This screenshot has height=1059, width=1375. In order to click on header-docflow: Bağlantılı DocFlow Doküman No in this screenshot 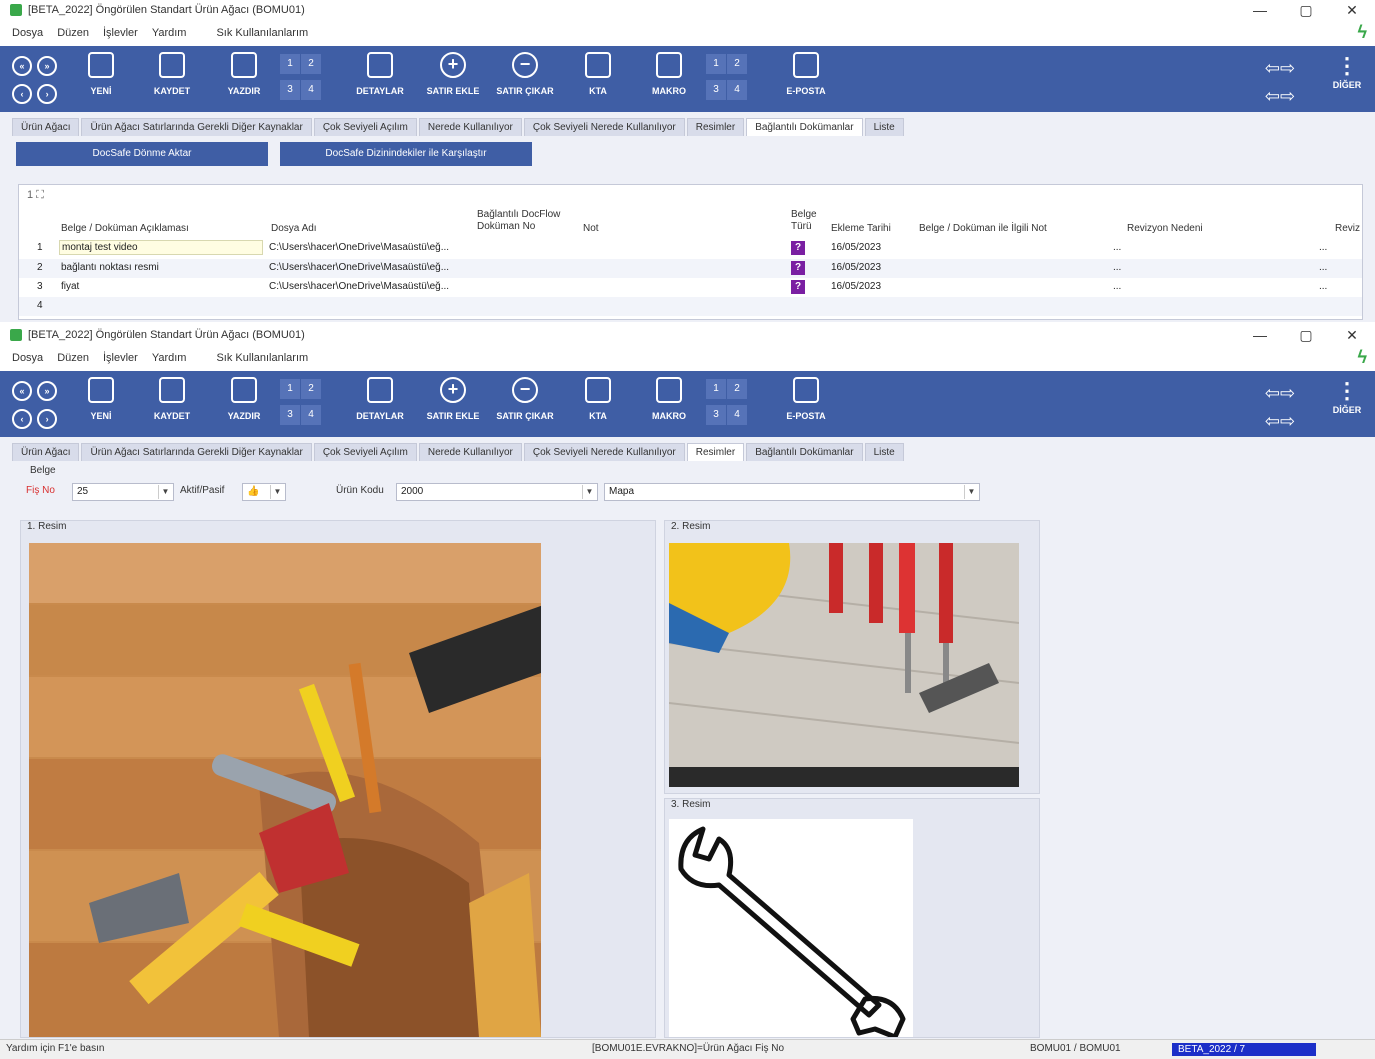, I will do `click(527, 221)`.